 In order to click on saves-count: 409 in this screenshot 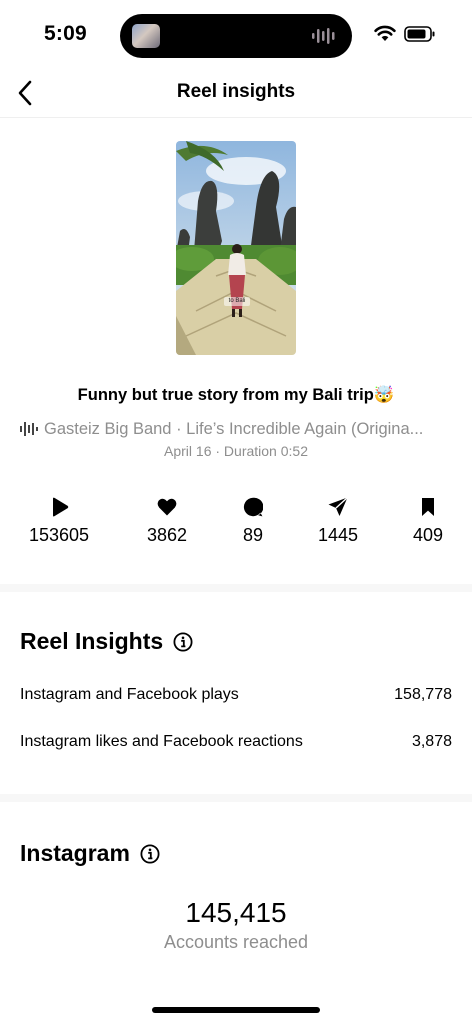, I will do `click(428, 535)`.